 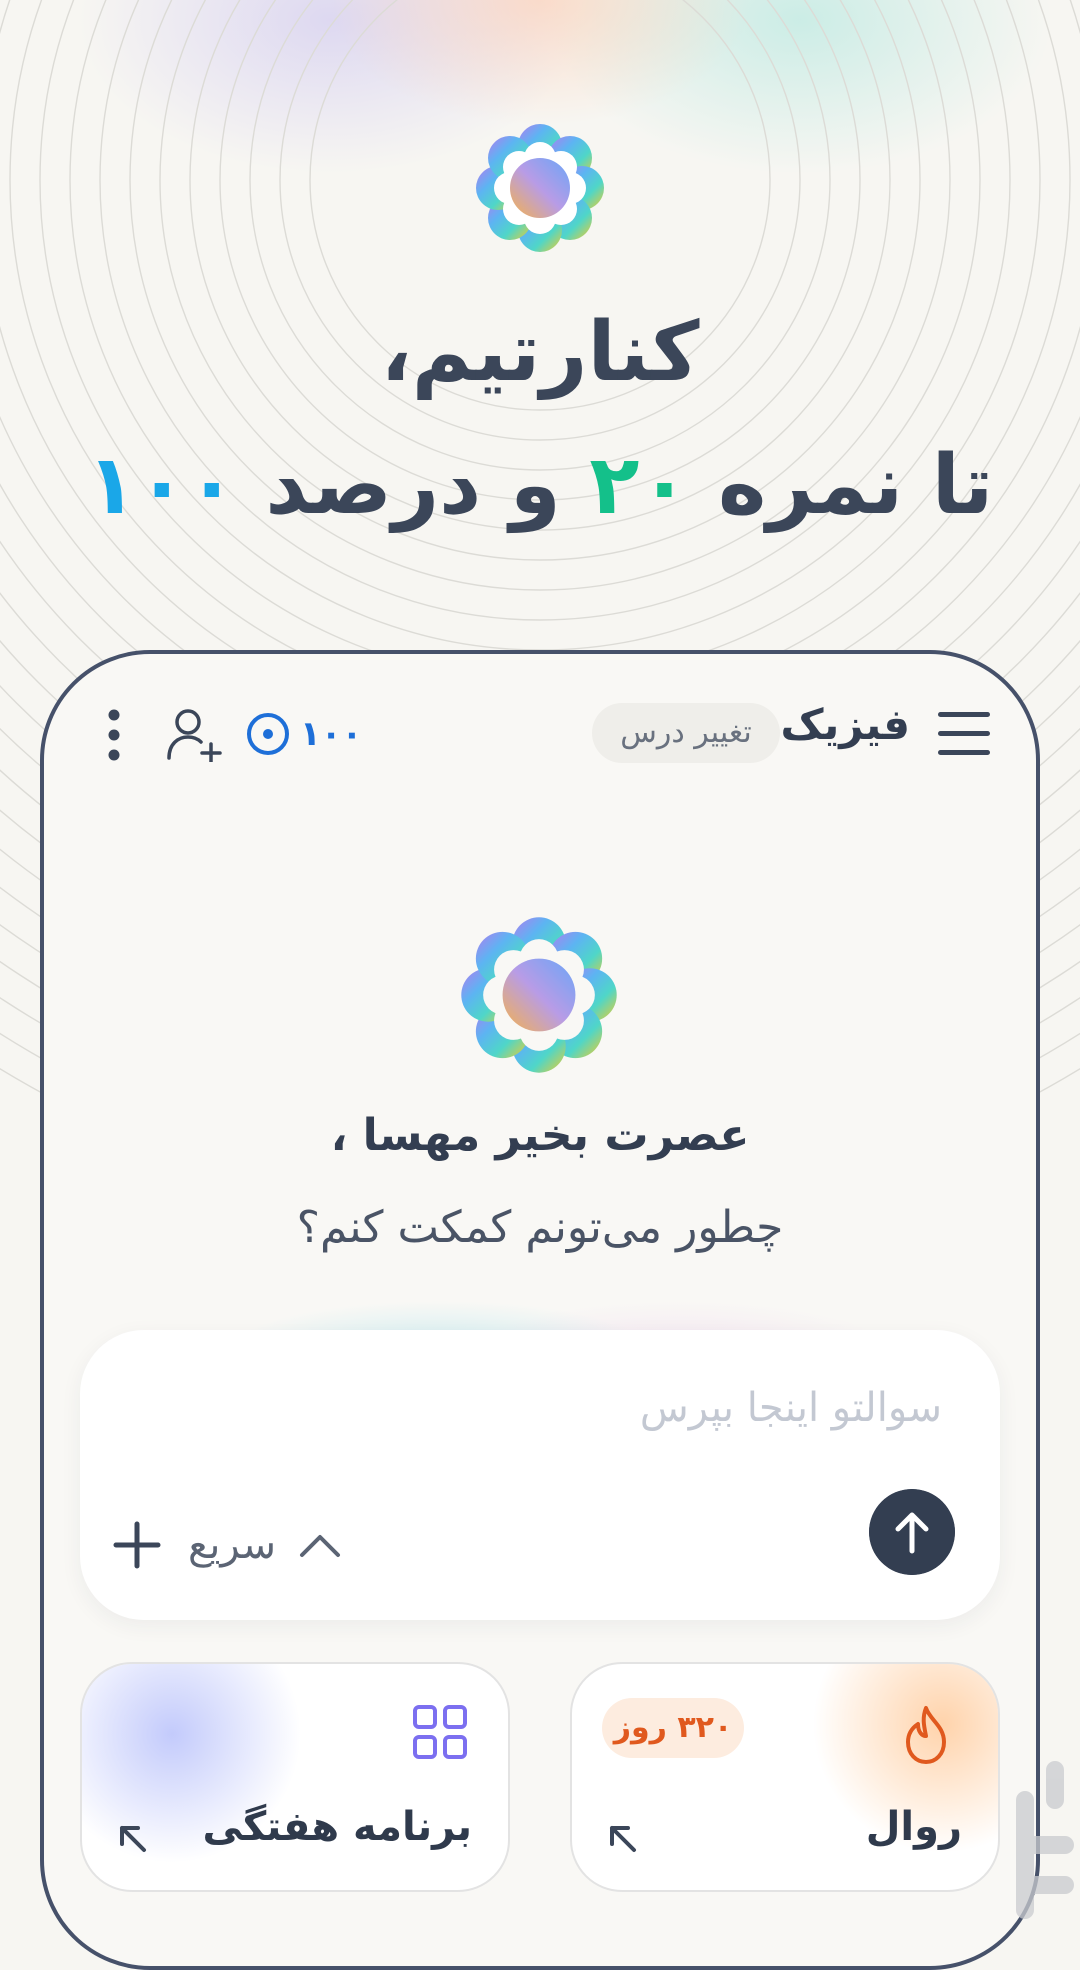 I want to click on plus-icon, so click(x=137, y=1545).